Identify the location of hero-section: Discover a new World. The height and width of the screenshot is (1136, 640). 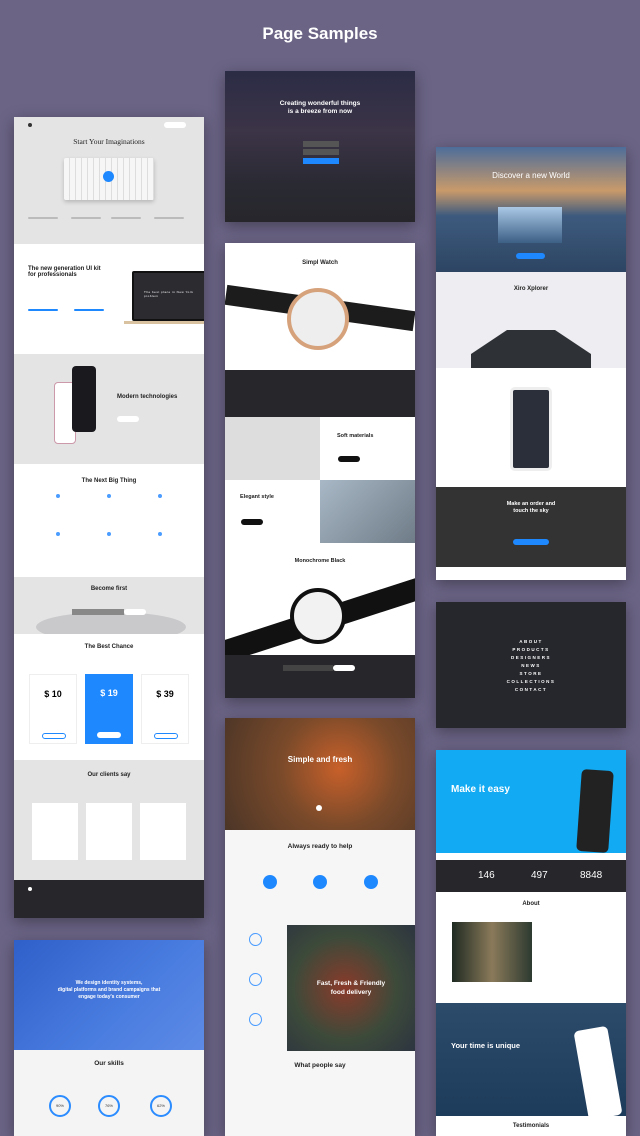
(531, 209).